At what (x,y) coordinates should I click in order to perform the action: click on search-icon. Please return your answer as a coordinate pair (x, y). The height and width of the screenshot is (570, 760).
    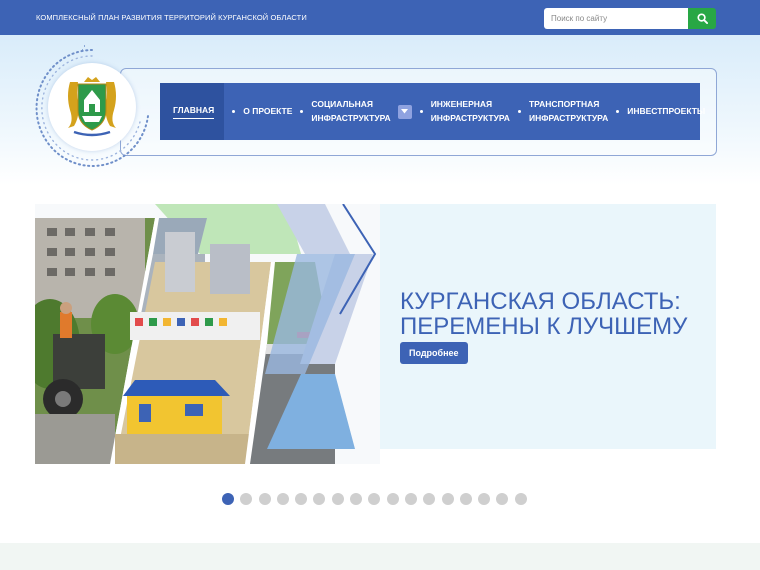
    Looking at the image, I should click on (702, 18).